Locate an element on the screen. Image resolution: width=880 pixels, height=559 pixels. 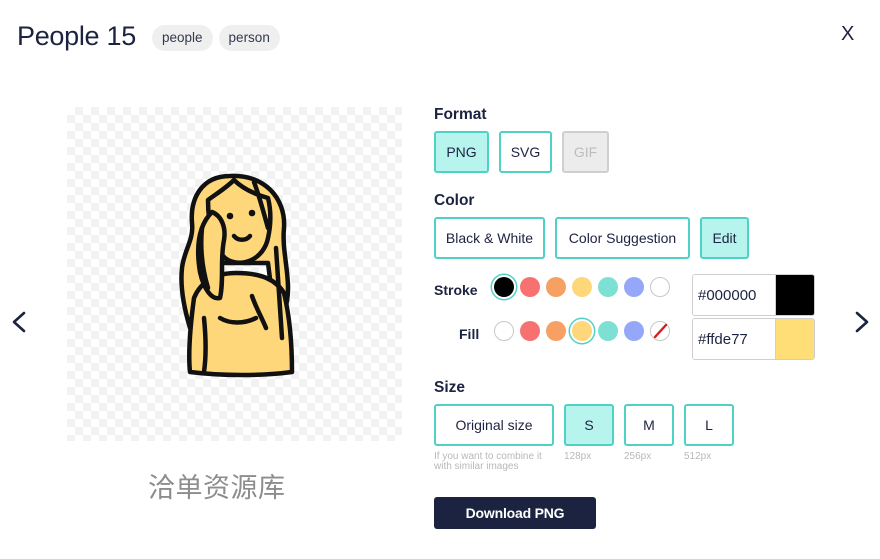
page-title: People 15 is located at coordinates (76, 36).